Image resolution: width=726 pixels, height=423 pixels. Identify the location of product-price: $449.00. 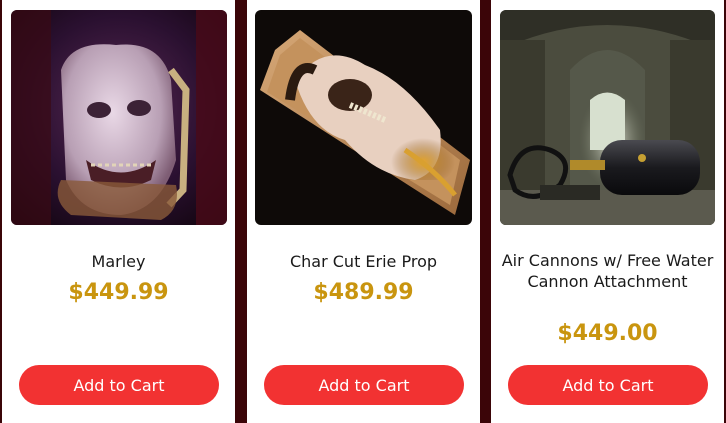
(607, 333).